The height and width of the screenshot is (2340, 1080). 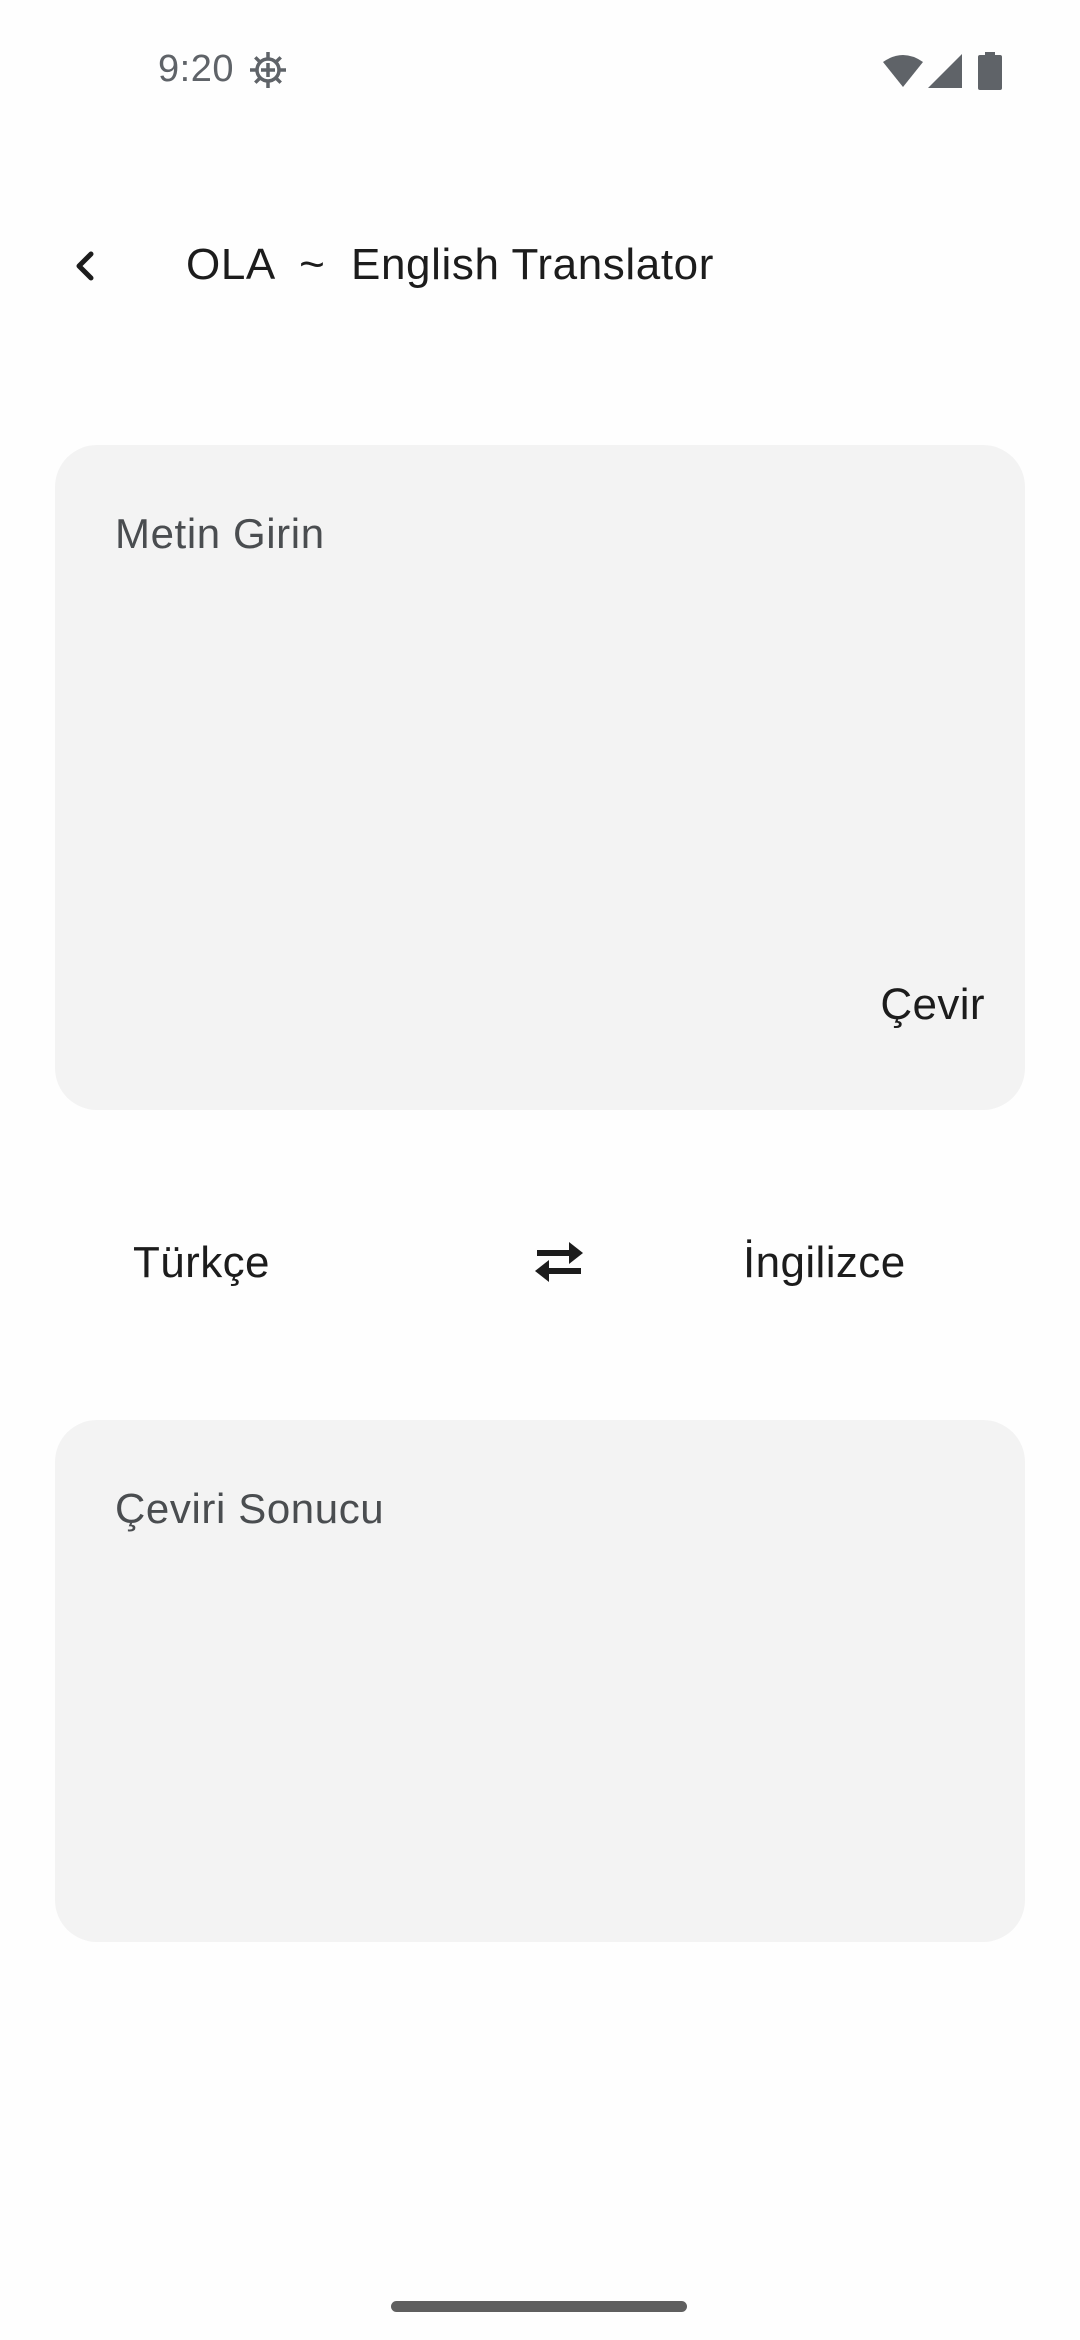 What do you see at coordinates (201, 1263) in the screenshot?
I see `source-language-button: Türkçe` at bounding box center [201, 1263].